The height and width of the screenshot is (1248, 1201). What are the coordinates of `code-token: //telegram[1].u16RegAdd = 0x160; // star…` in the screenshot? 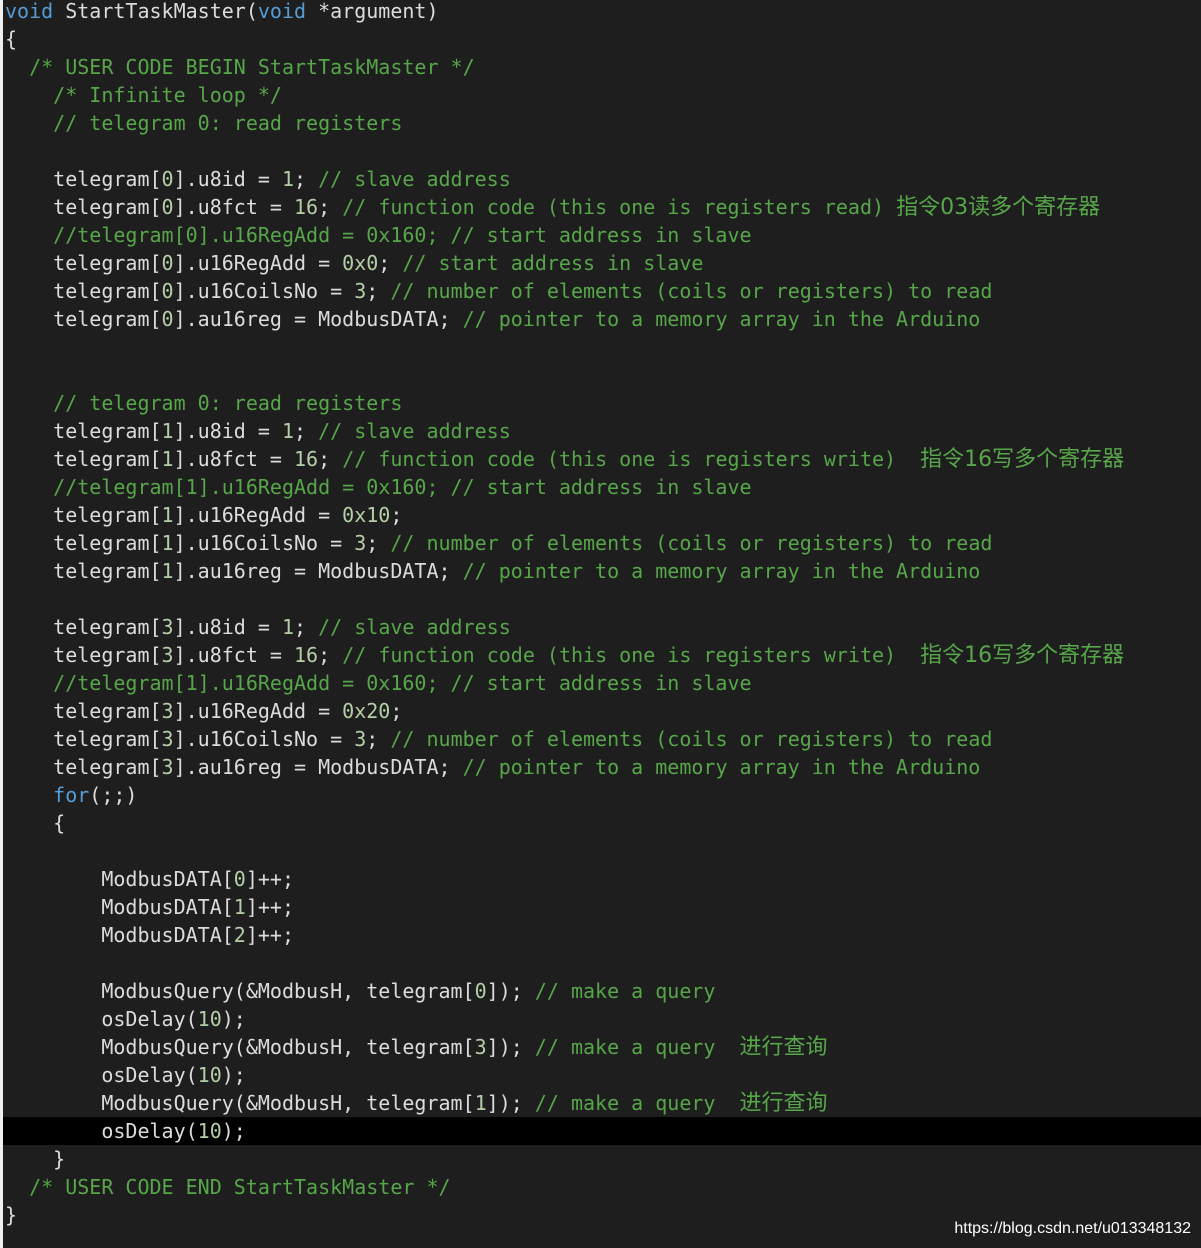 It's located at (402, 683).